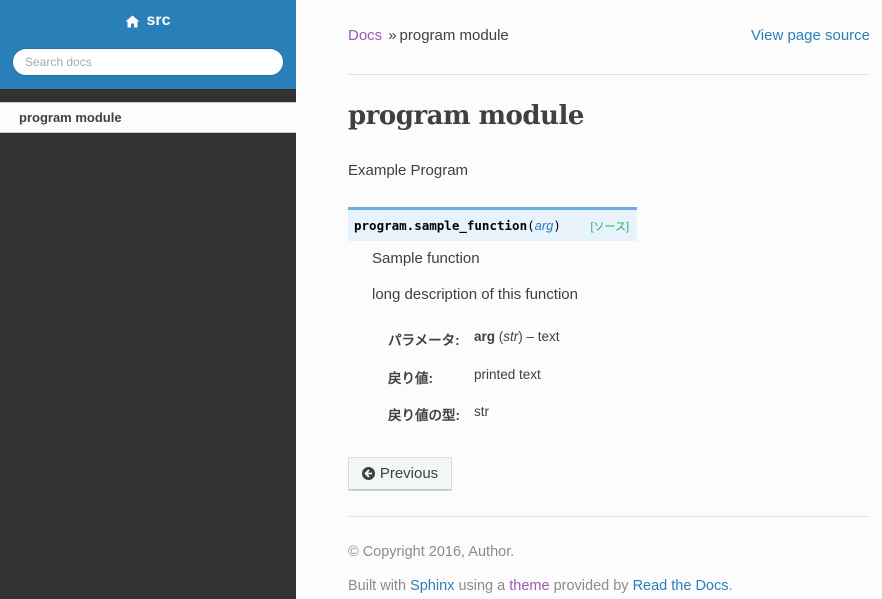  I want to click on field-parameters: パラメータ: arg (str) – text, so click(474, 339).